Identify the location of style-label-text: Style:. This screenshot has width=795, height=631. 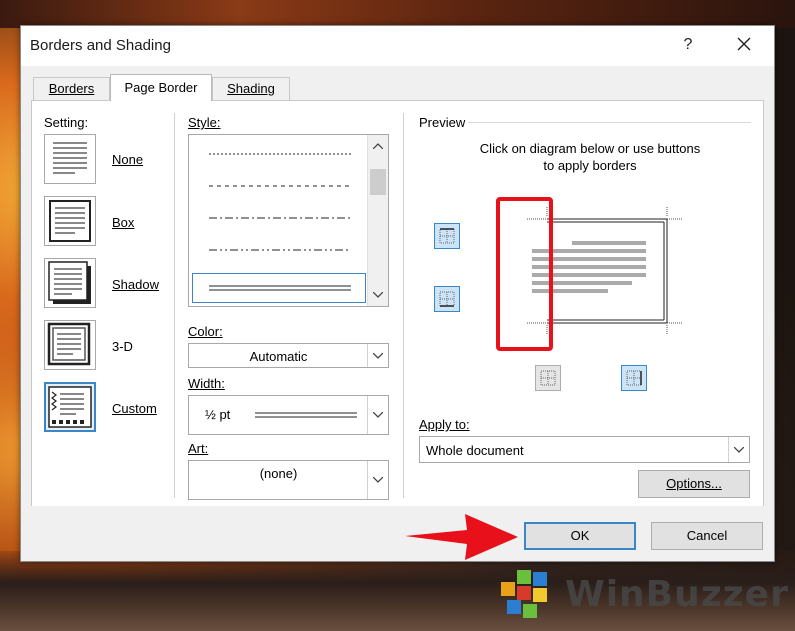
(204, 122).